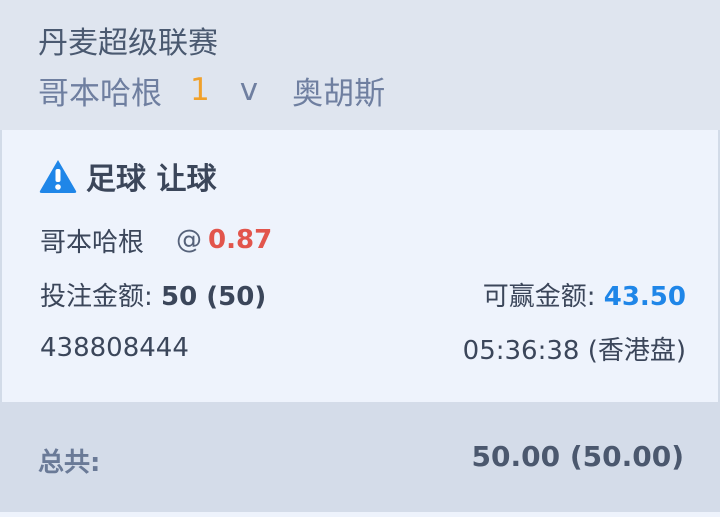 The height and width of the screenshot is (517, 720). What do you see at coordinates (114, 348) in the screenshot?
I see `ticket-id: 438808444` at bounding box center [114, 348].